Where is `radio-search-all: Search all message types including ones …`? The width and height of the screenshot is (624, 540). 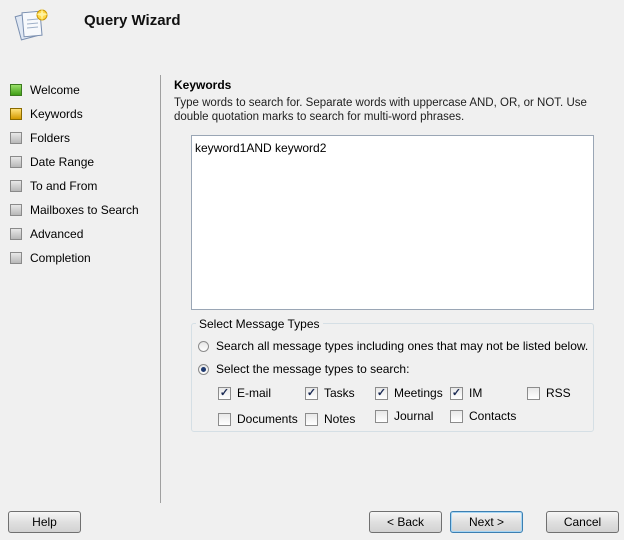
radio-search-all: Search all message types including ones … is located at coordinates (393, 346).